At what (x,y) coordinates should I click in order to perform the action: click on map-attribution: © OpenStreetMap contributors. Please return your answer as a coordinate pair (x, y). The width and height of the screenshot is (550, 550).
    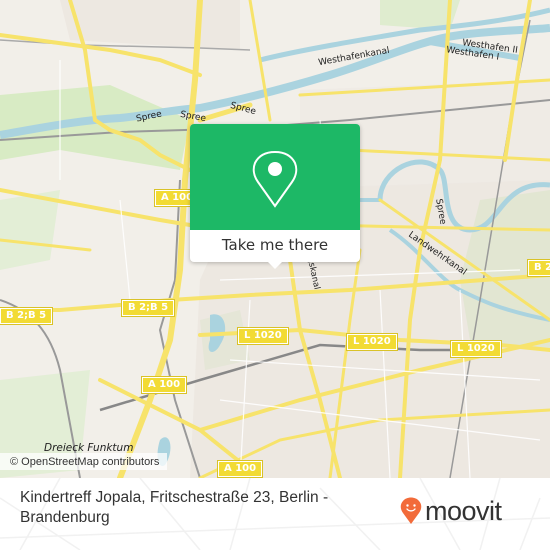
    Looking at the image, I should click on (84, 461).